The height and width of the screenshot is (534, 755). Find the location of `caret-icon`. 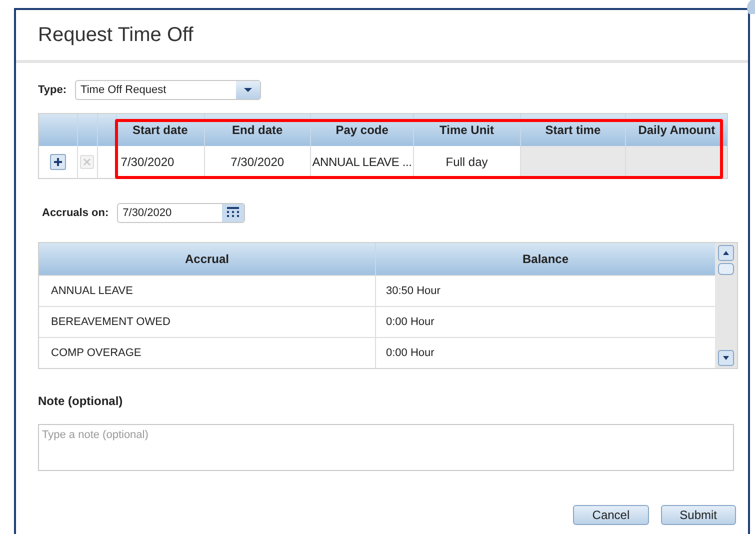

caret-icon is located at coordinates (248, 90).